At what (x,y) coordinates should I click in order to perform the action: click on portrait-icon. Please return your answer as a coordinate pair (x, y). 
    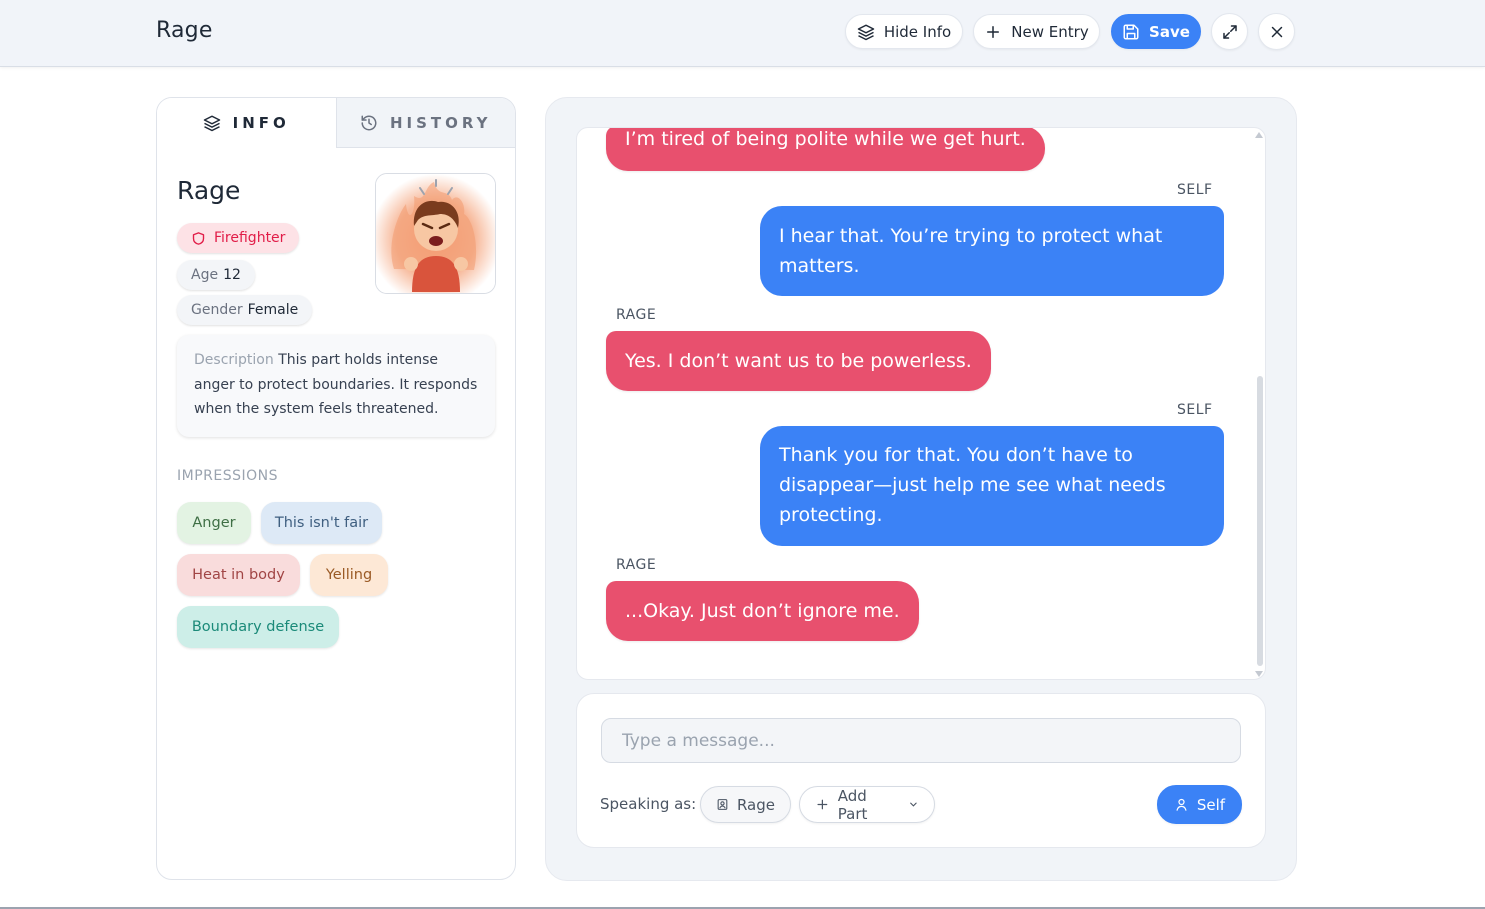
    Looking at the image, I should click on (722, 804).